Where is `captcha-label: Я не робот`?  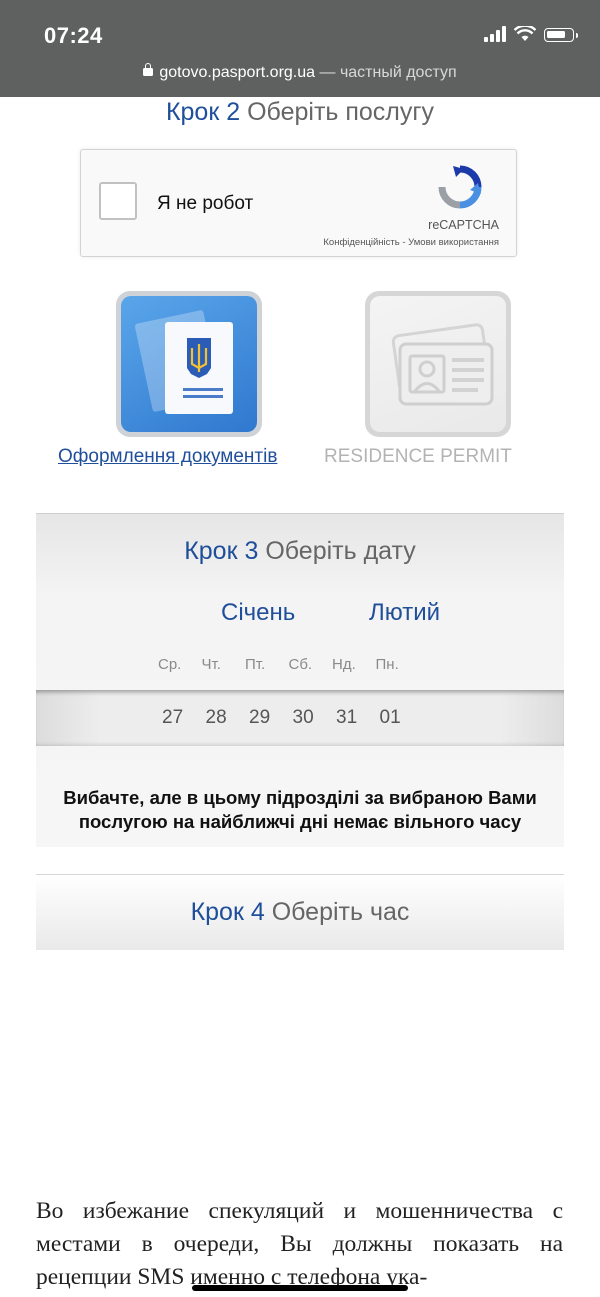
captcha-label: Я не робот is located at coordinates (205, 203).